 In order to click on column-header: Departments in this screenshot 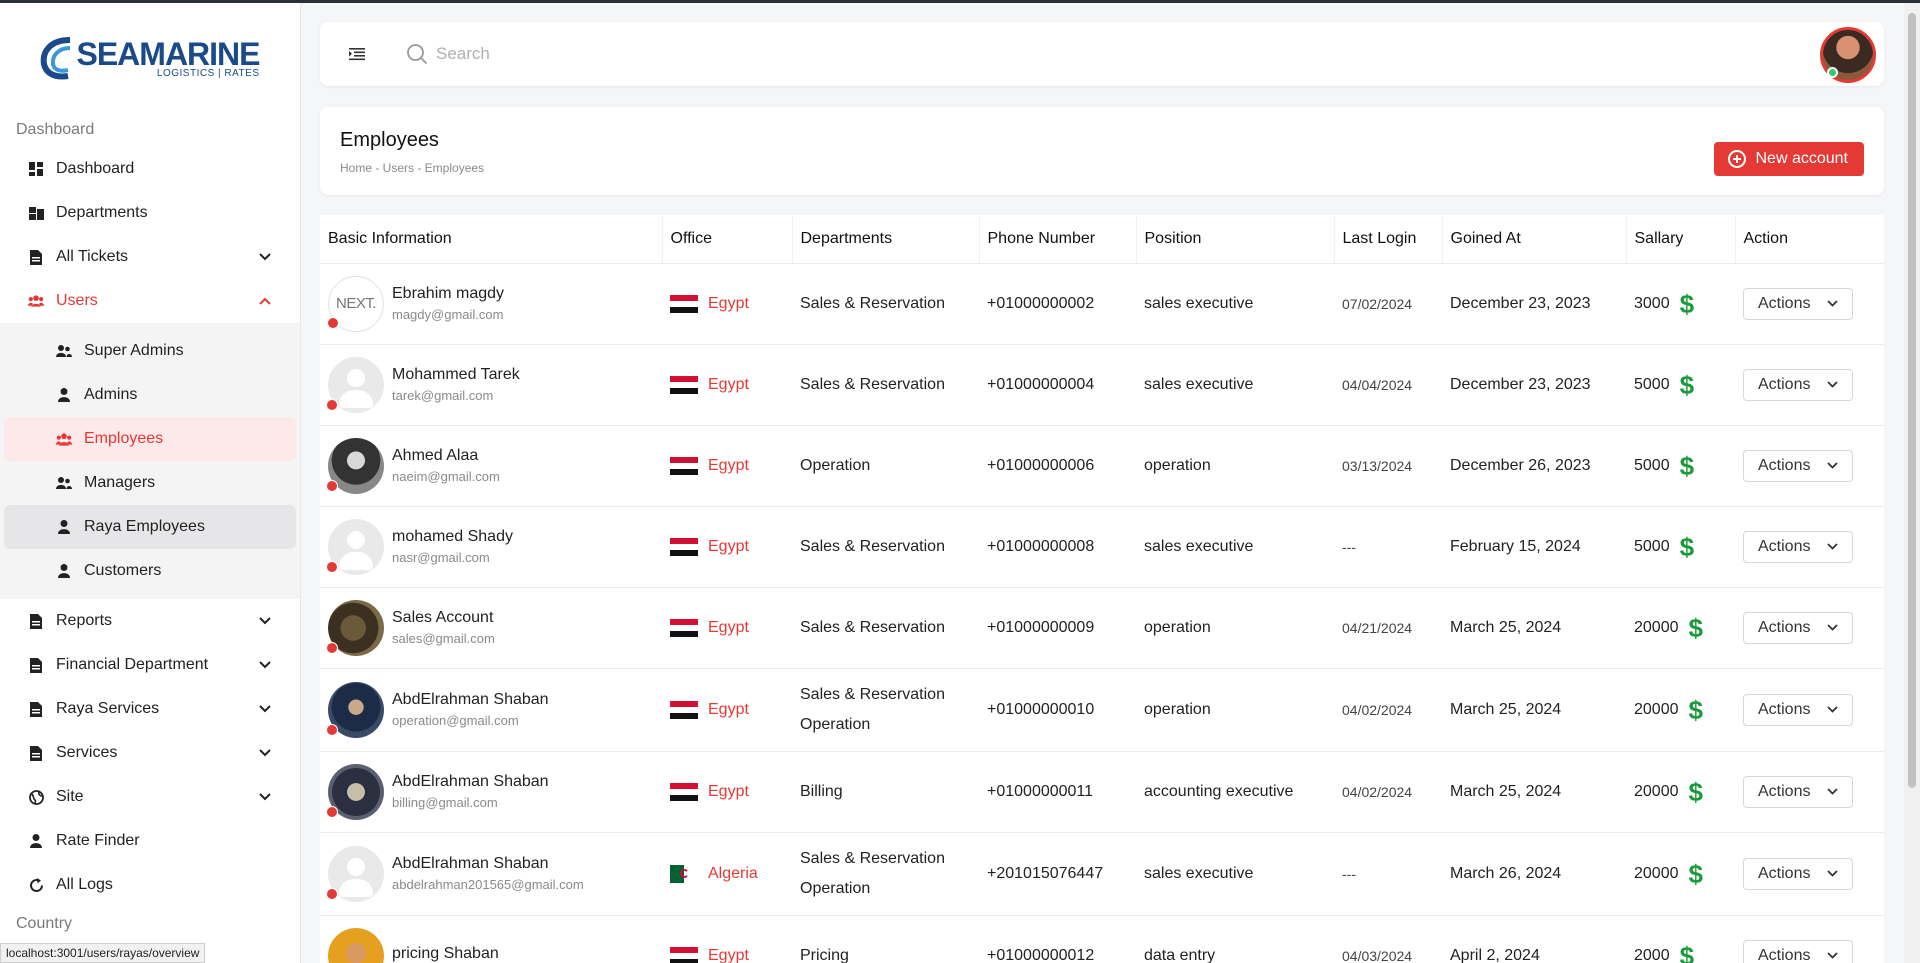, I will do `click(886, 239)`.